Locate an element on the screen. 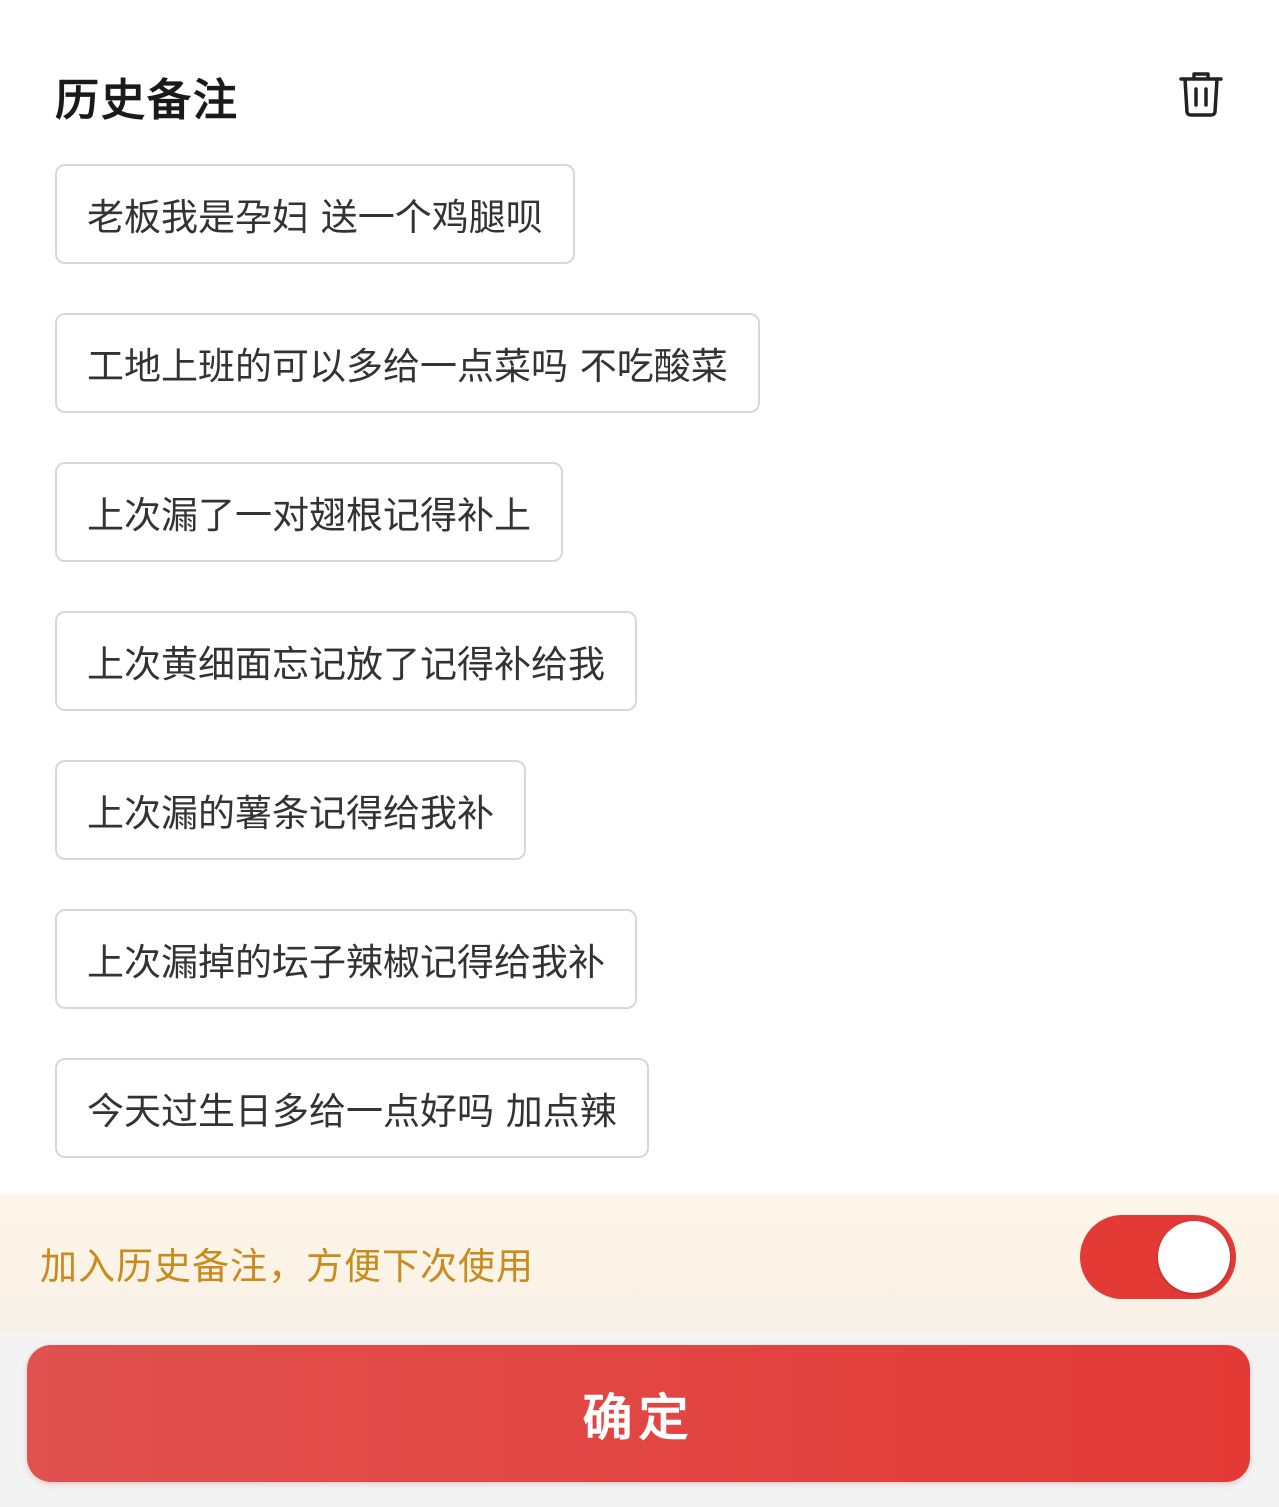  history-note-chip: 上次黄细面忘记放了记得补给我 is located at coordinates (346, 661).